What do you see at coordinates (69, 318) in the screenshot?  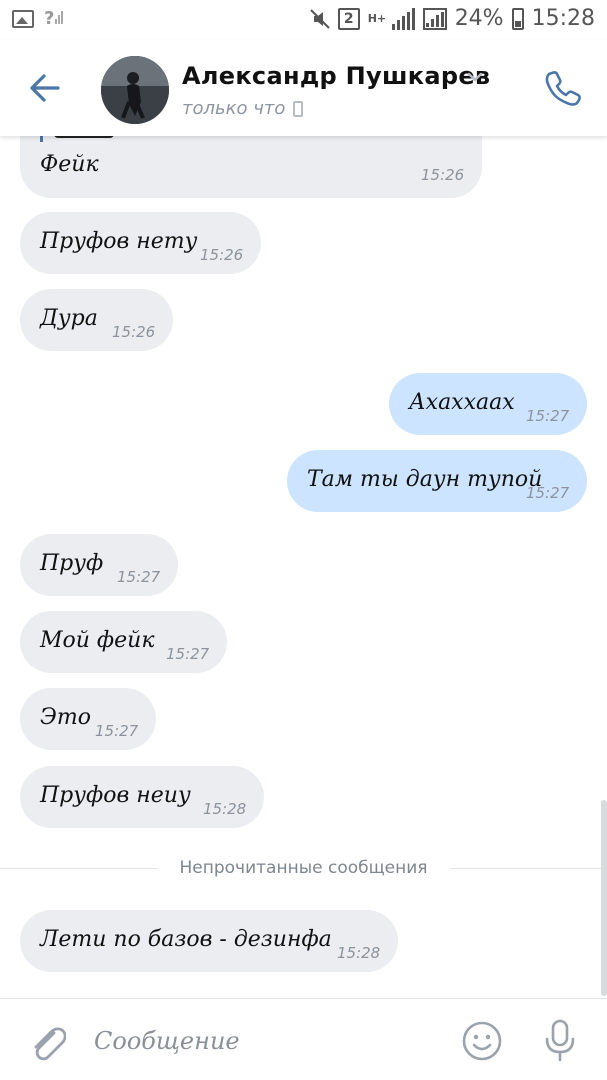 I see `message-text: Дура` at bounding box center [69, 318].